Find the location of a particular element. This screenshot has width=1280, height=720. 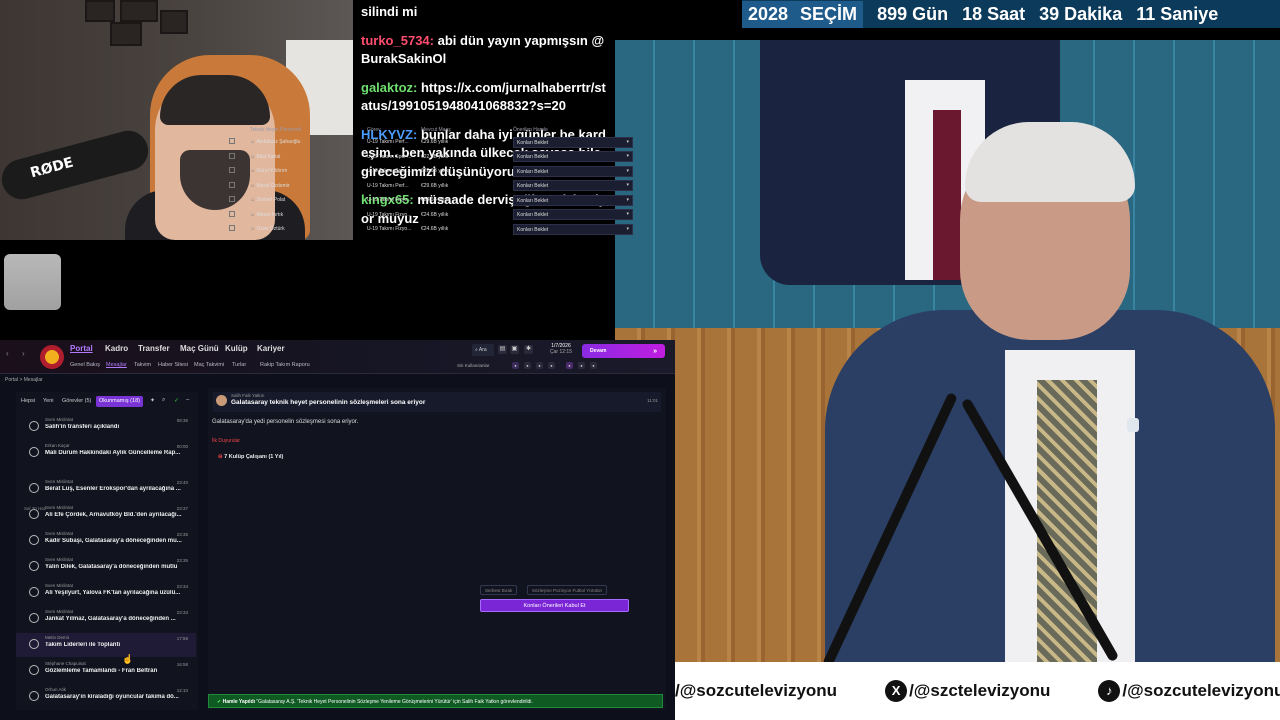

subnav-tours: Turlar is located at coordinates (239, 365).